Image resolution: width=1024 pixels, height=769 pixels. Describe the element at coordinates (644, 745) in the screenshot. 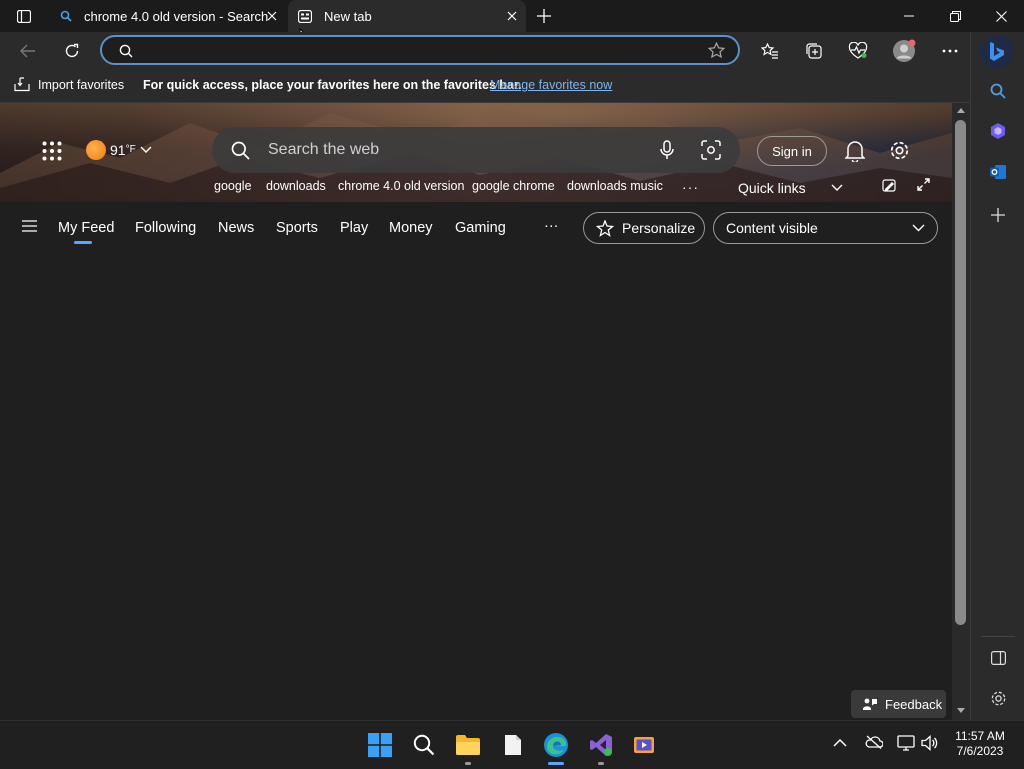

I see `media-player-icon` at that location.